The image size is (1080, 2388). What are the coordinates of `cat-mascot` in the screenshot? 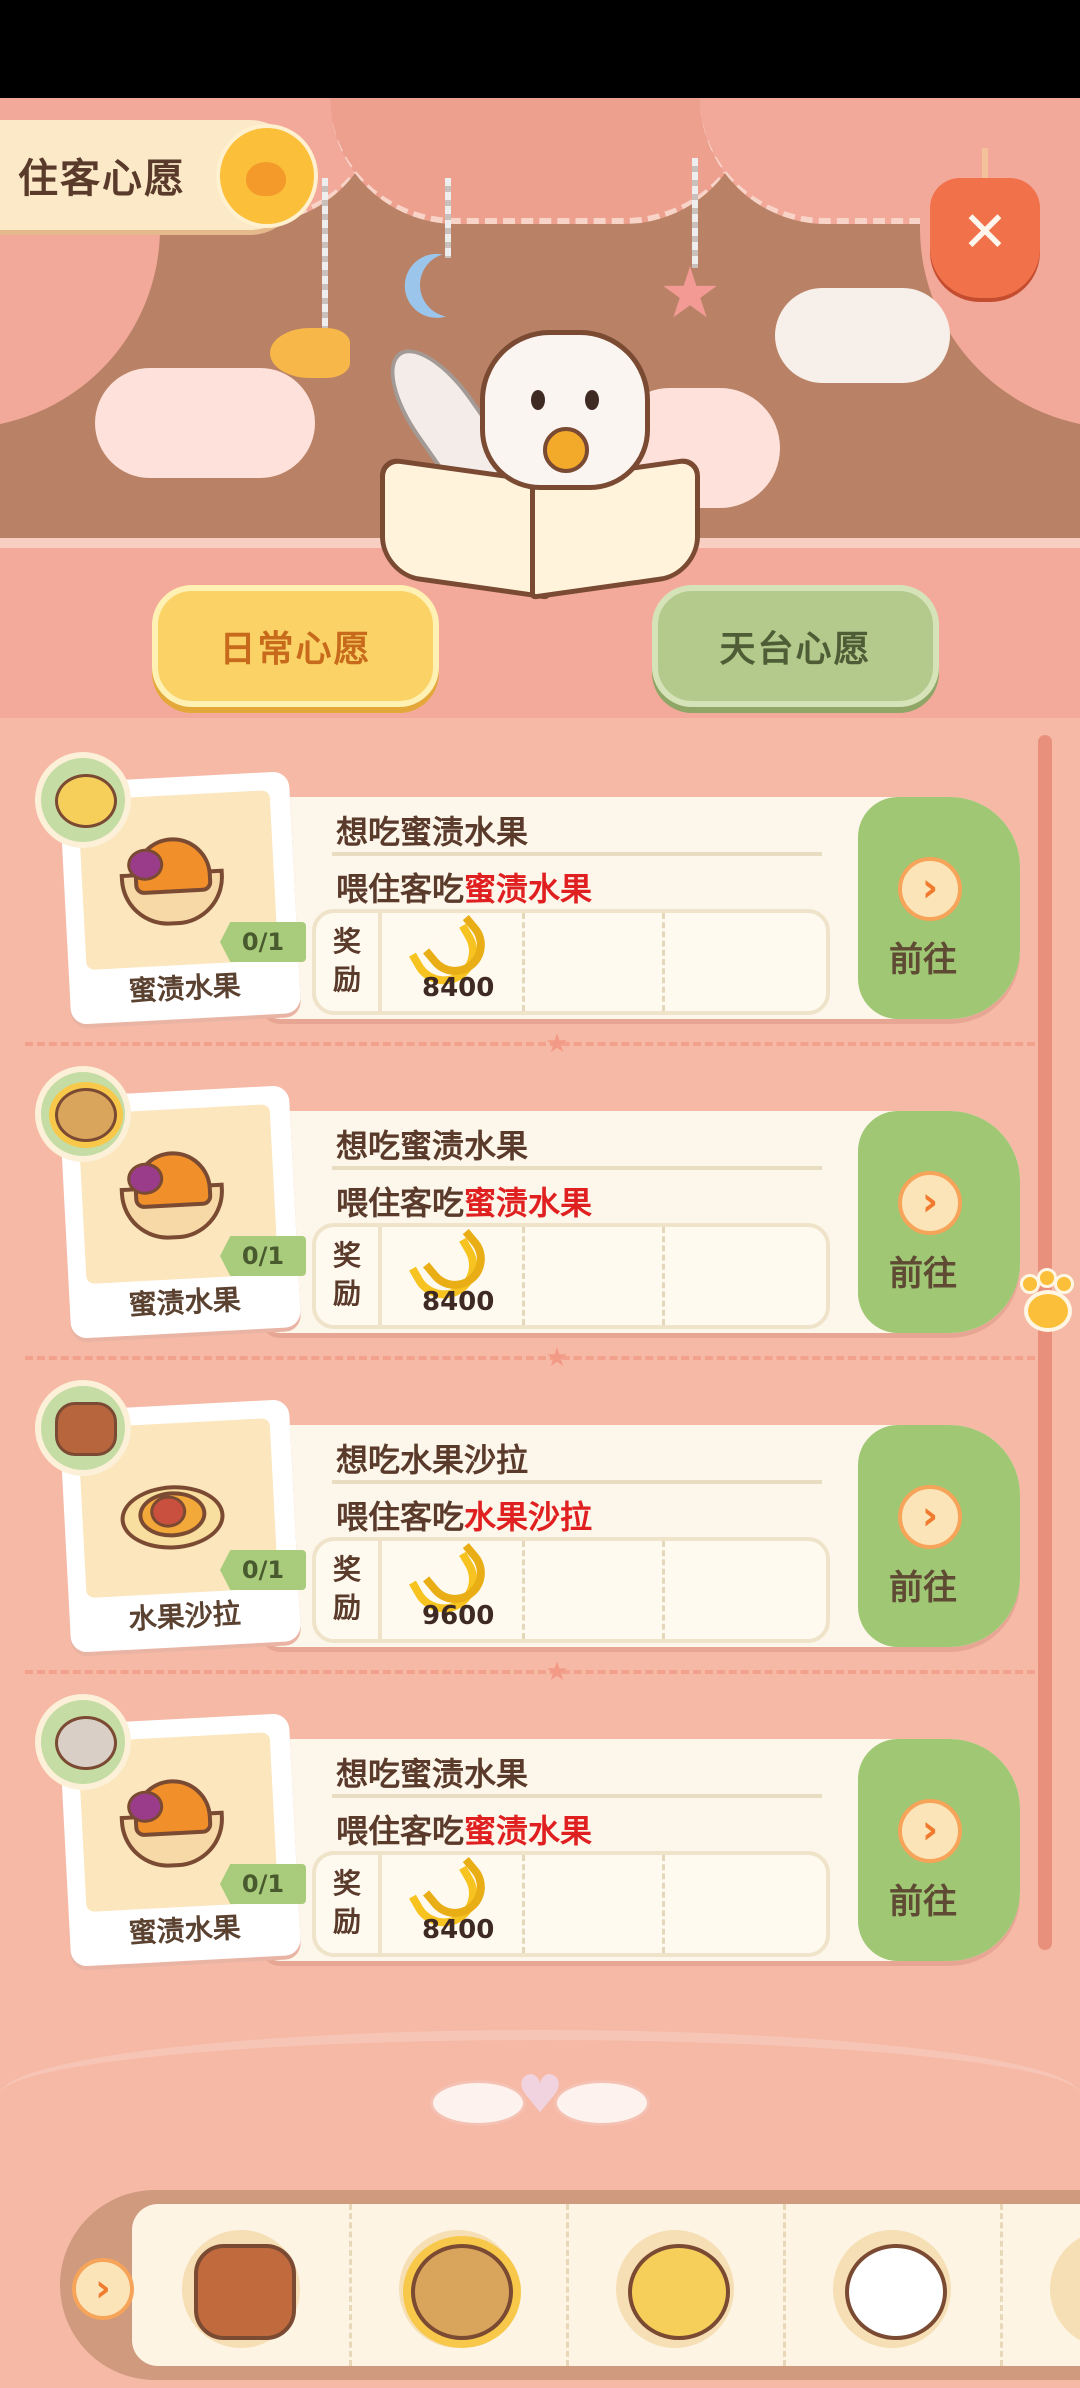 It's located at (565, 410).